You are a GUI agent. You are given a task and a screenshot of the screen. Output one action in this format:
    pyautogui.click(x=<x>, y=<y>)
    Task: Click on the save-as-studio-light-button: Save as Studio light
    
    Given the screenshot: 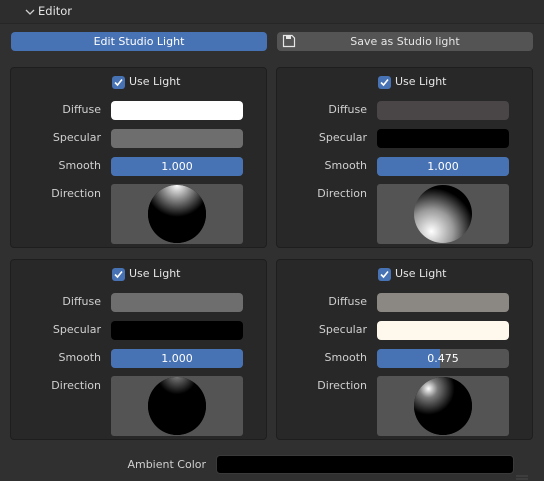 What is the action you would take?
    pyautogui.click(x=405, y=41)
    